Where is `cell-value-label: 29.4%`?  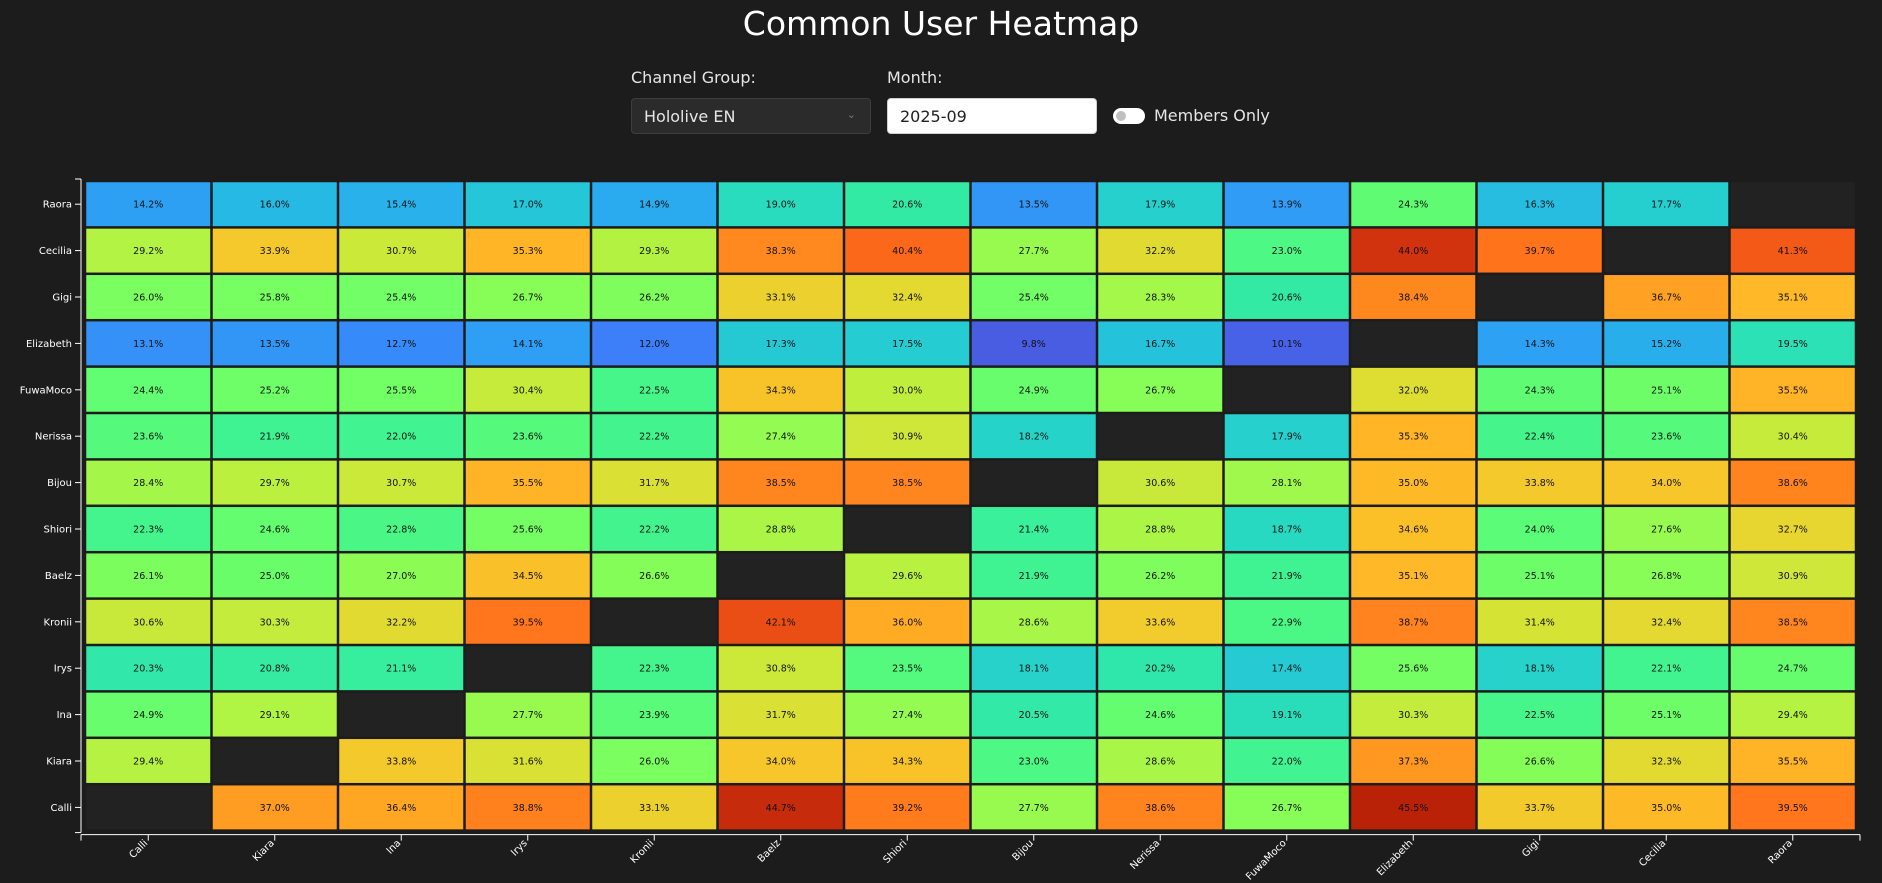
cell-value-label: 29.4% is located at coordinates (1793, 715).